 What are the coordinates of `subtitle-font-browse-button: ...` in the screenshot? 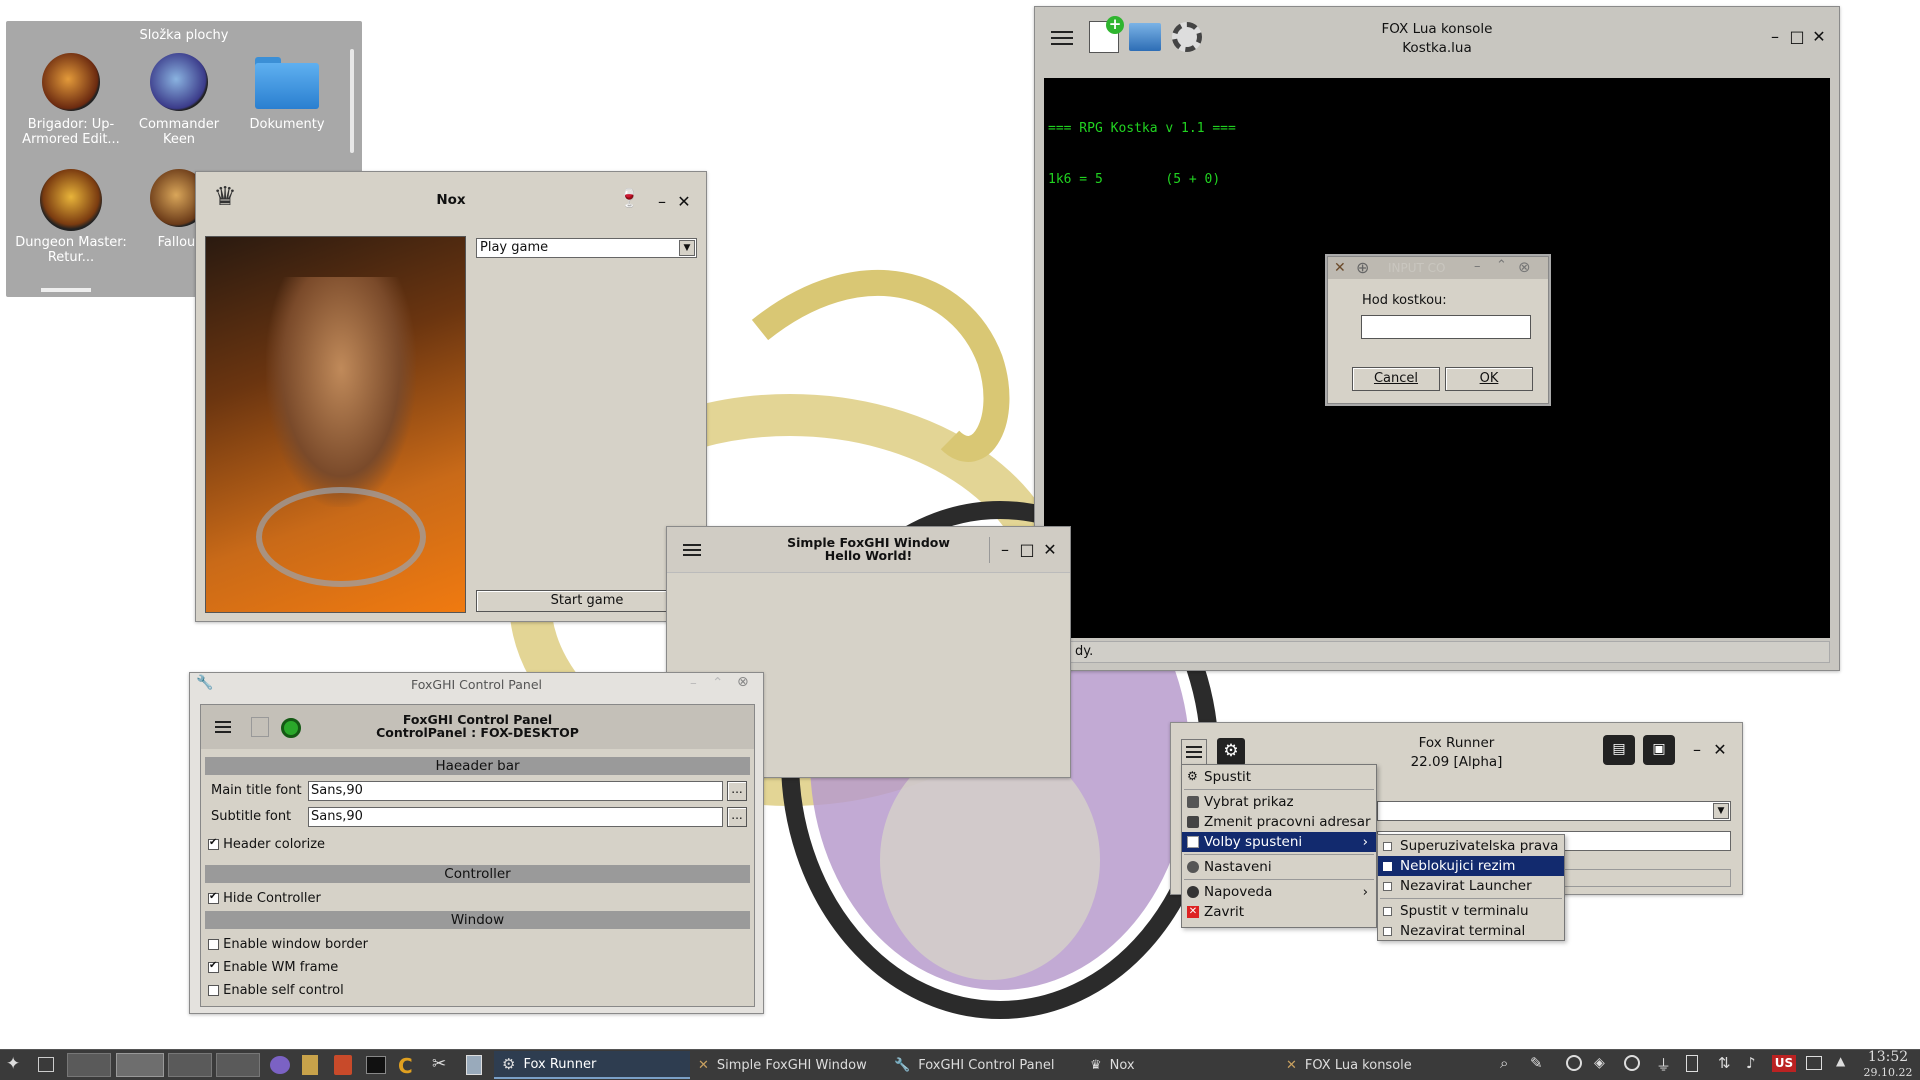 It's located at (737, 817).